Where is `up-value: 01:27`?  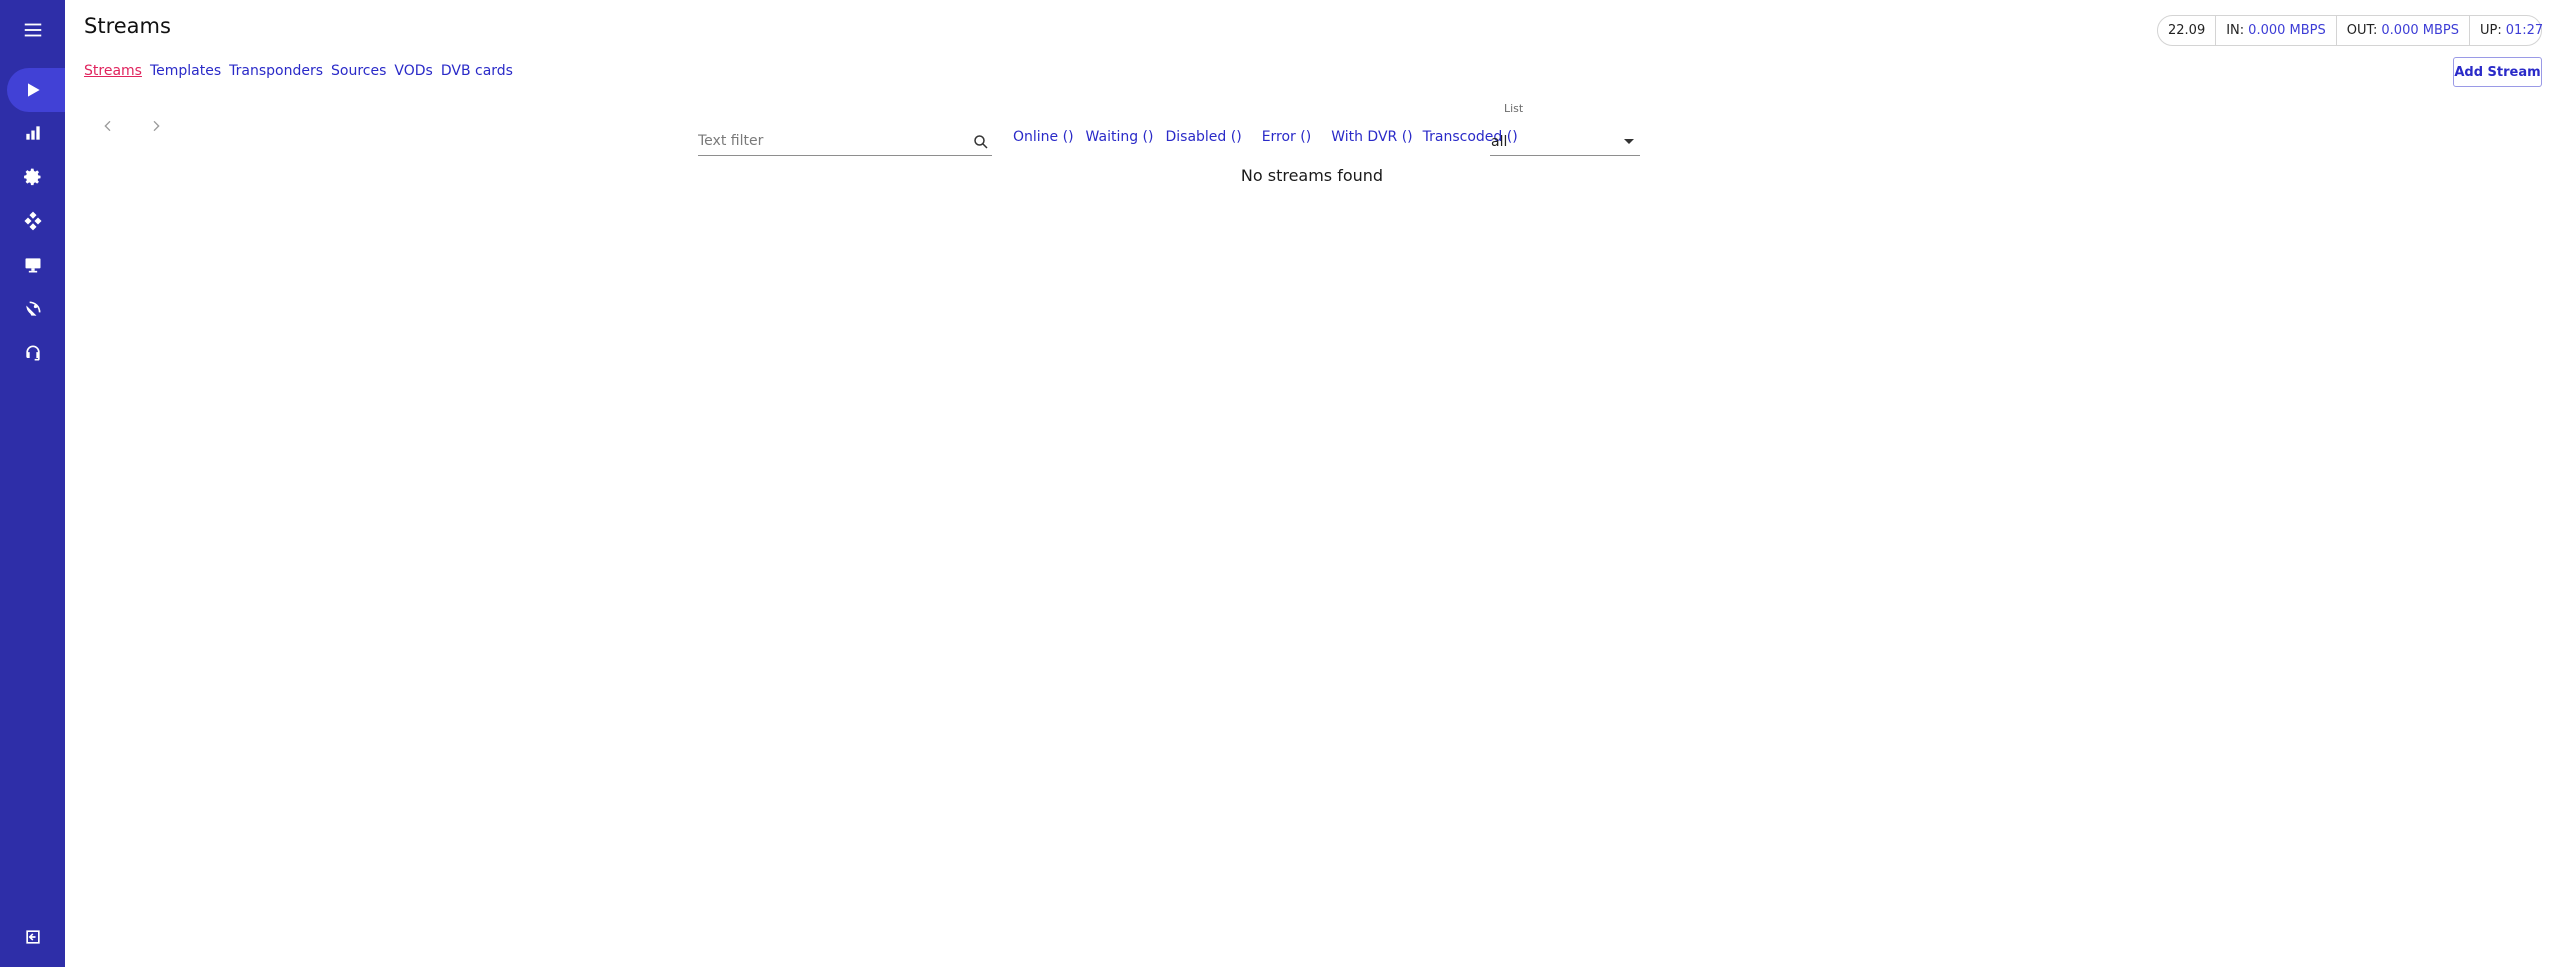
up-value: 01:27 is located at coordinates (2524, 30).